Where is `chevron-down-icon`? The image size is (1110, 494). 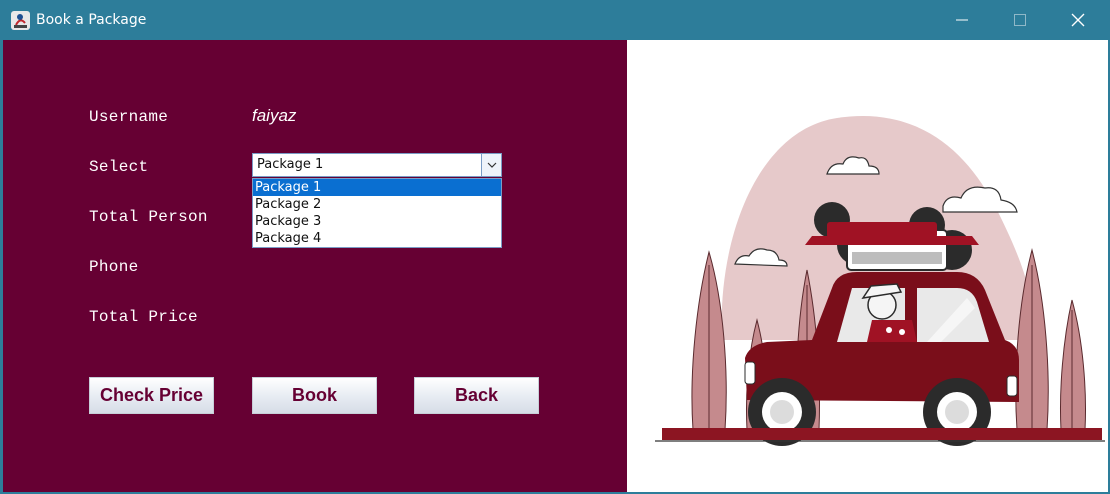 chevron-down-icon is located at coordinates (491, 165).